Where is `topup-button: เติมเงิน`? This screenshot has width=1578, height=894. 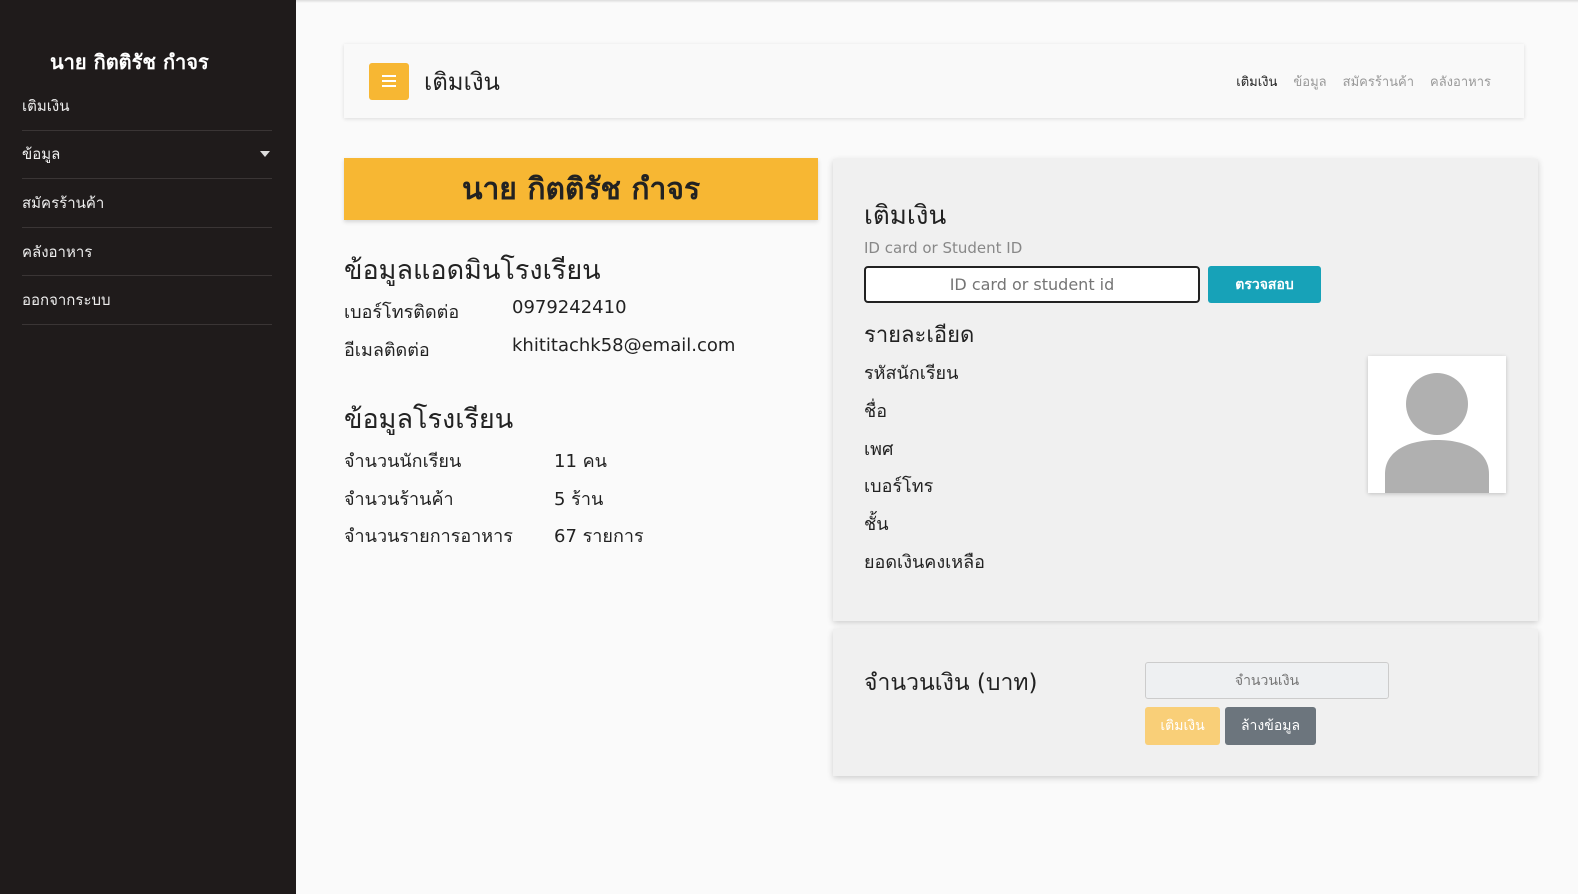
topup-button: เติมเงิน is located at coordinates (1182, 726).